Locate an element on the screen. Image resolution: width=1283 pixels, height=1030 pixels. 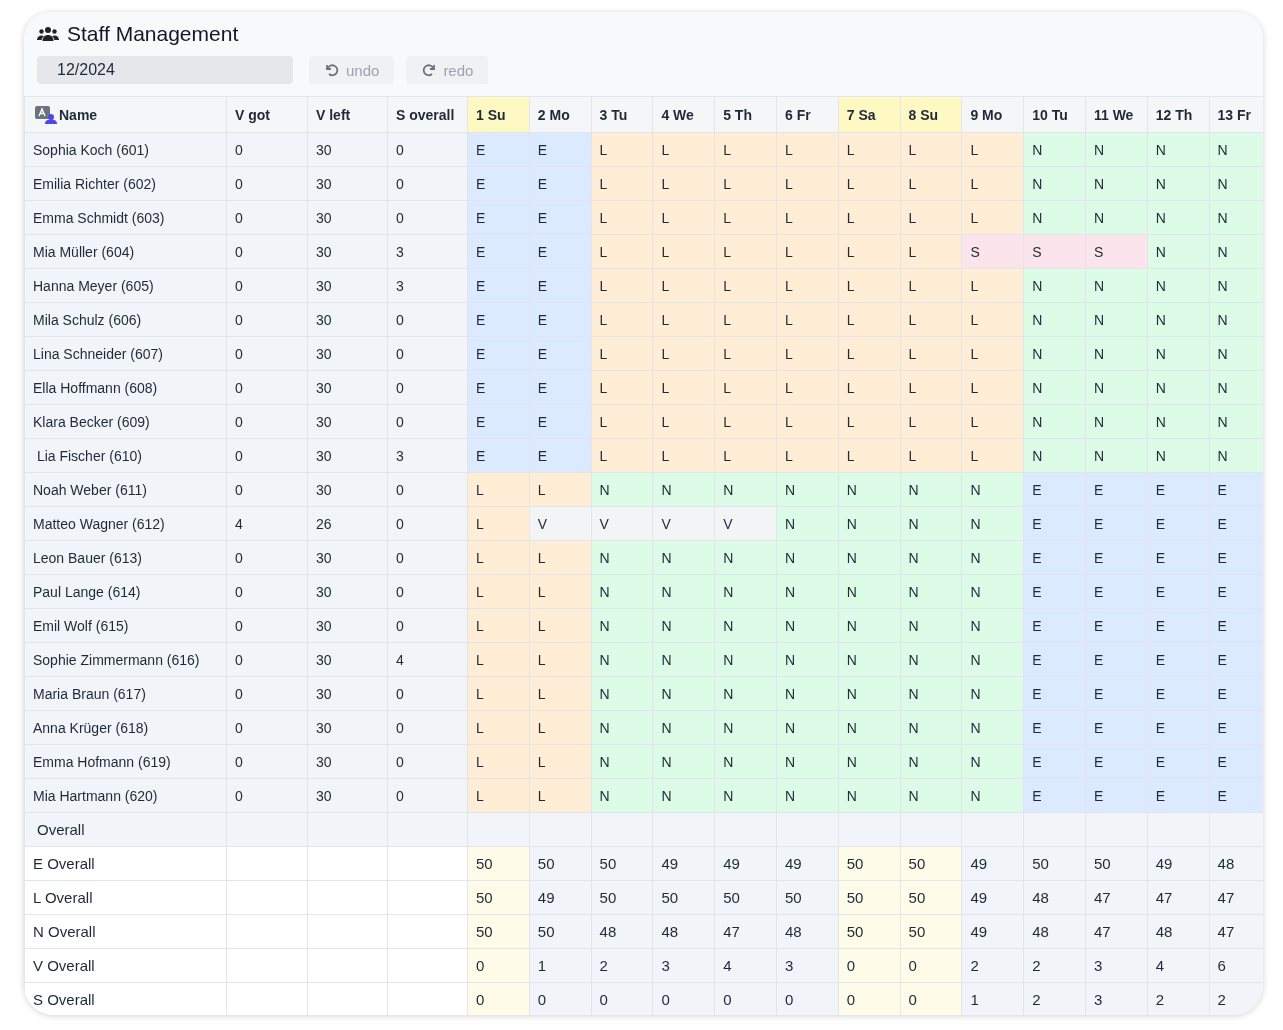
month-field: 12/2024 is located at coordinates (165, 70).